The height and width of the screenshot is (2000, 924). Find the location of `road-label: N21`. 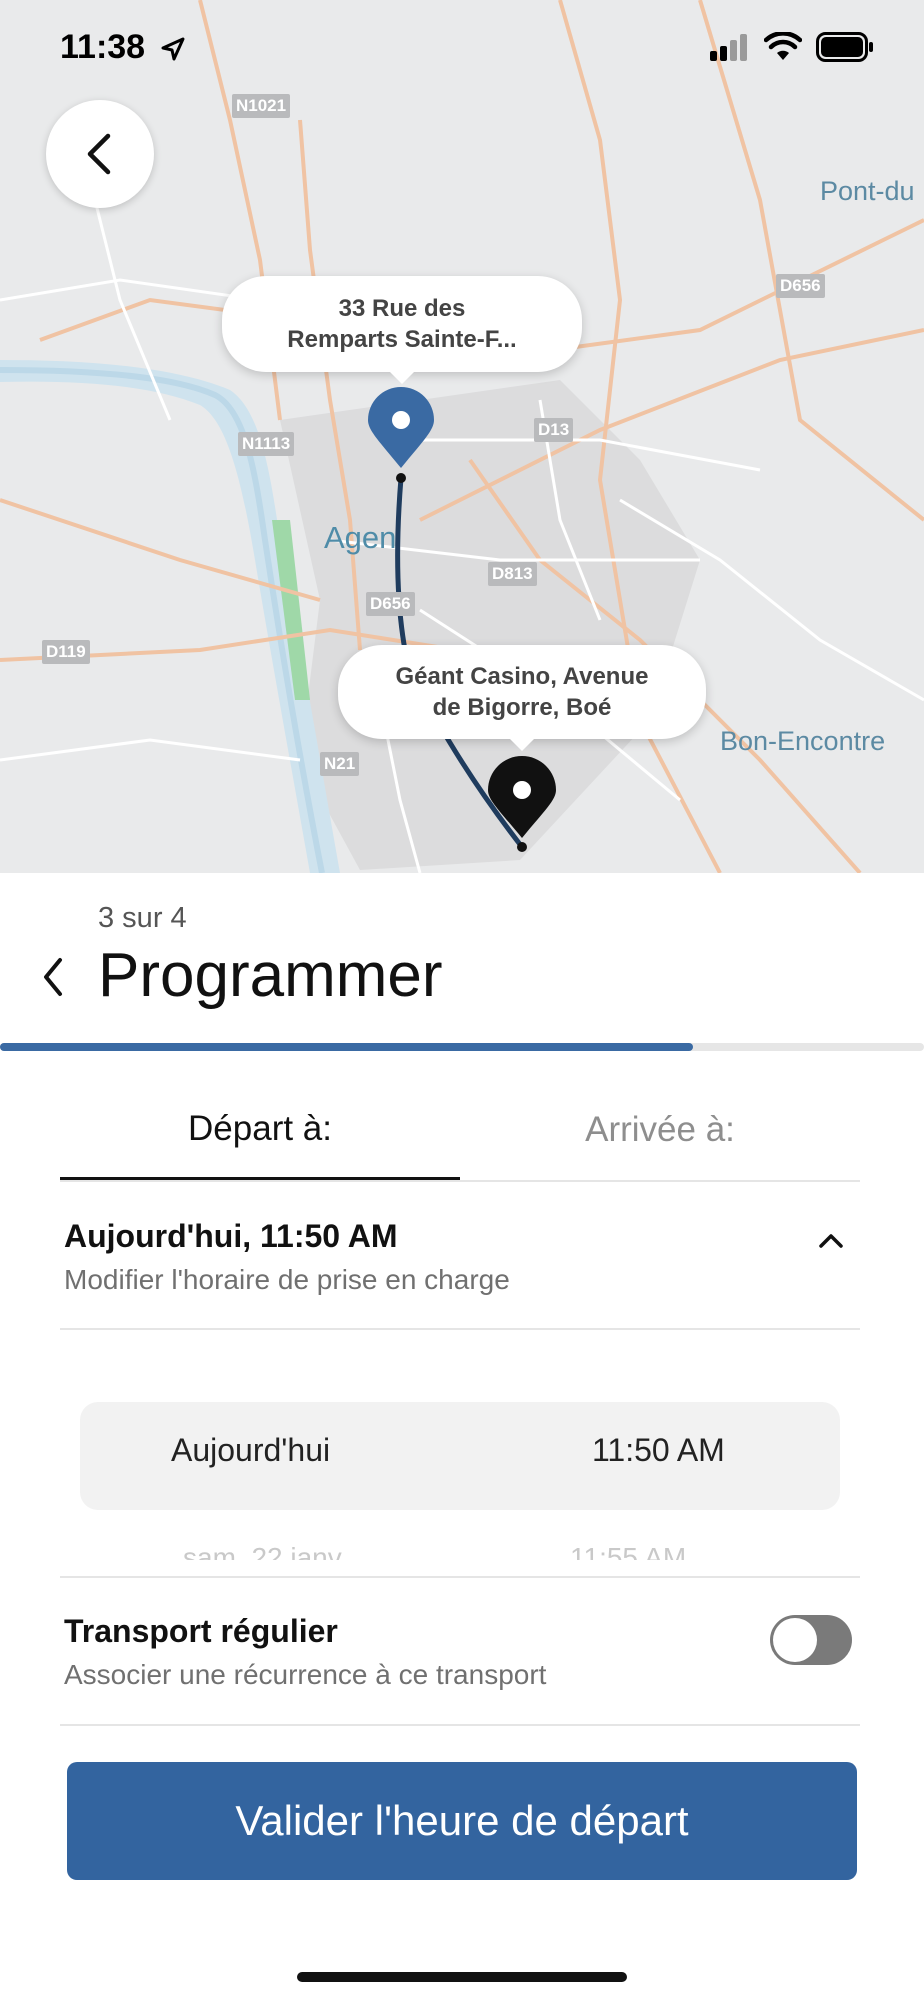

road-label: N21 is located at coordinates (340, 764).